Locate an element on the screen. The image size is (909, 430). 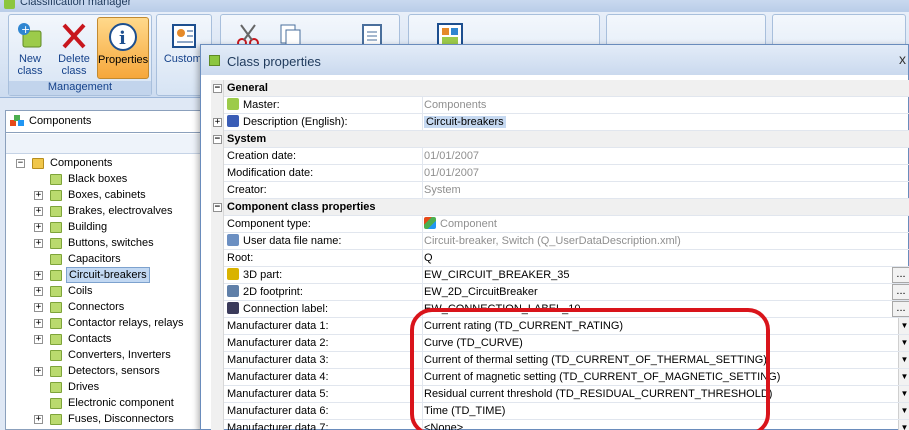
property-row: Root: Q is located at coordinates (560, 258).